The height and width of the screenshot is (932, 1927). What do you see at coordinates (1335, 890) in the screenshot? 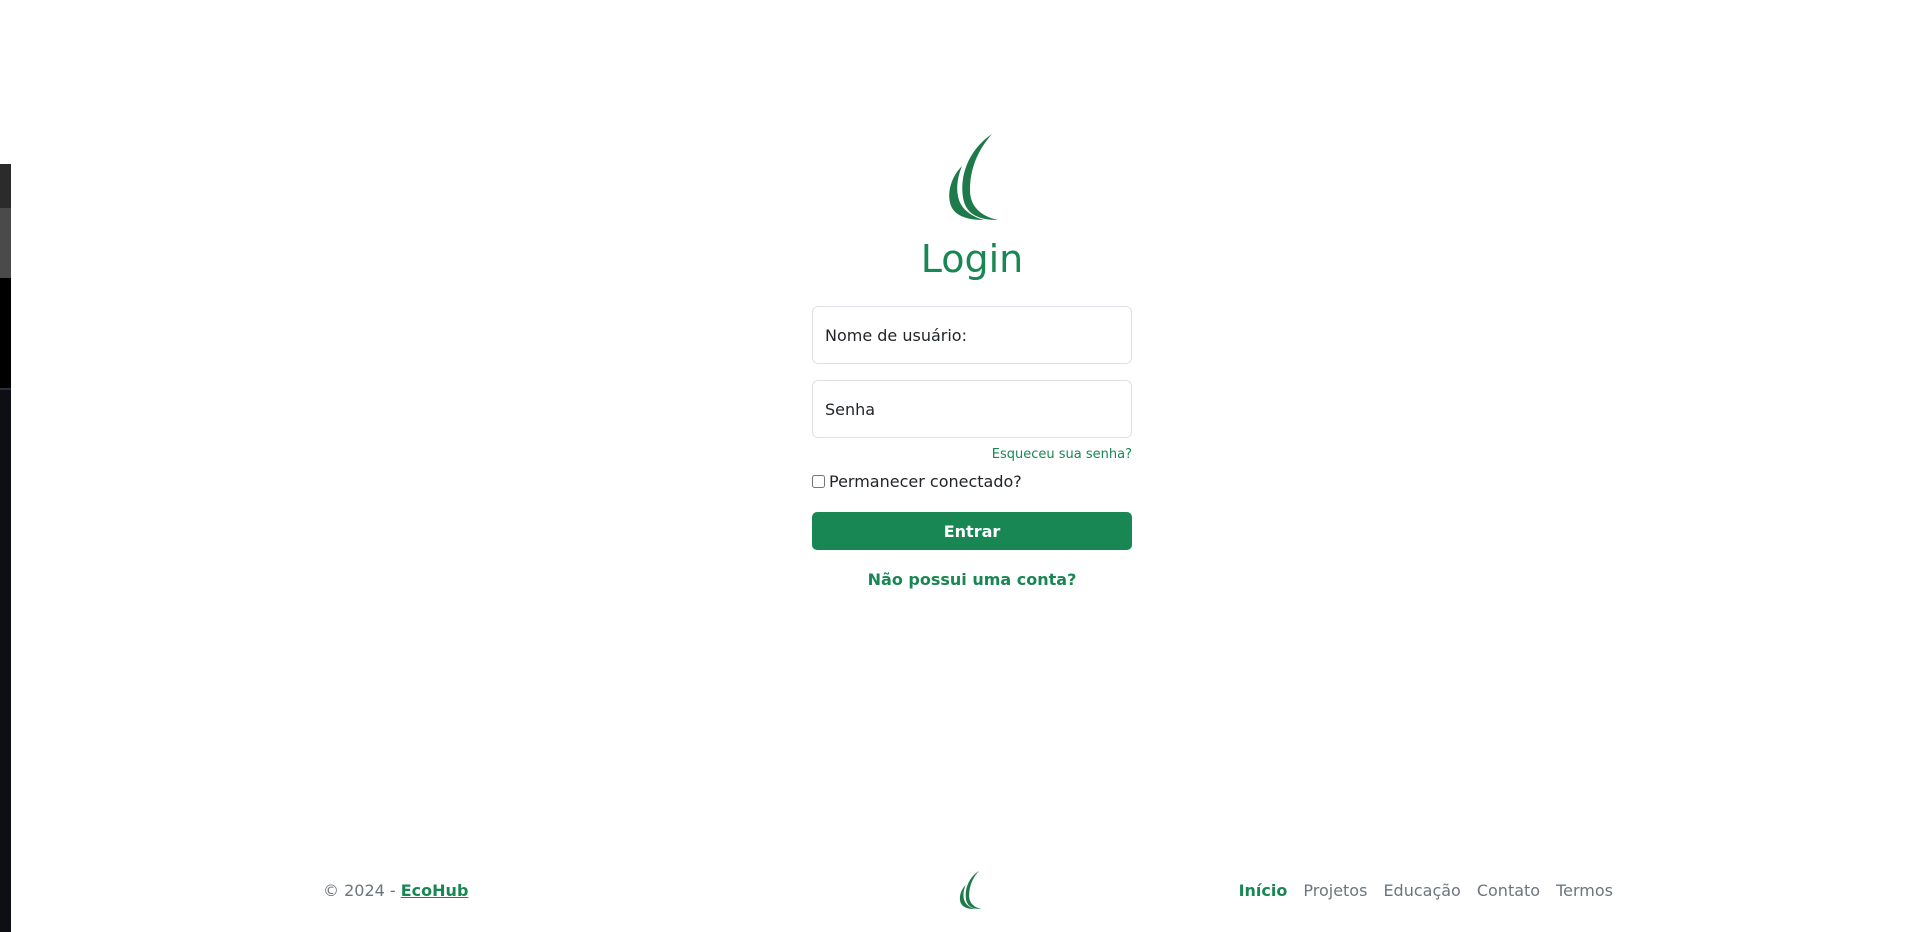
I see `footer-nav-projetos: Projetos` at bounding box center [1335, 890].